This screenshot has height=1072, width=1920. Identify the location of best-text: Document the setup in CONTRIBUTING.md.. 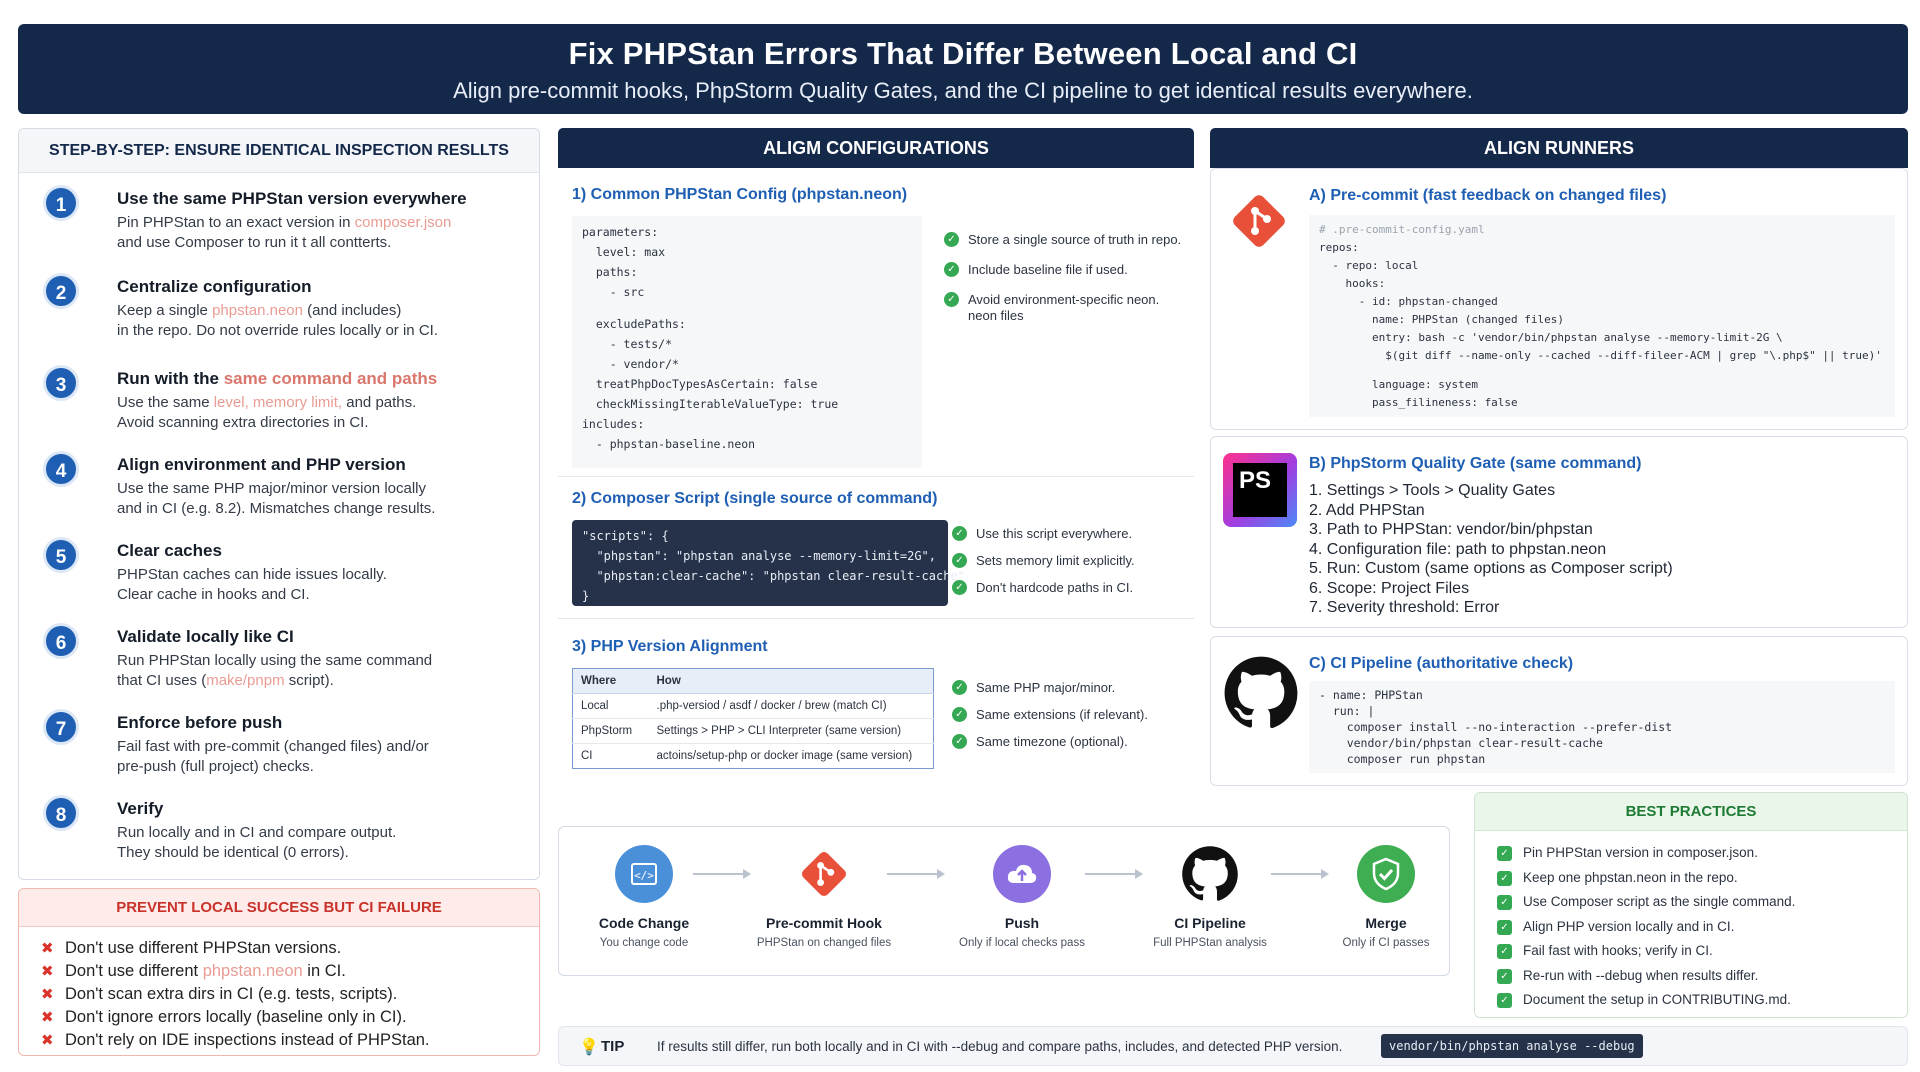
(1657, 999).